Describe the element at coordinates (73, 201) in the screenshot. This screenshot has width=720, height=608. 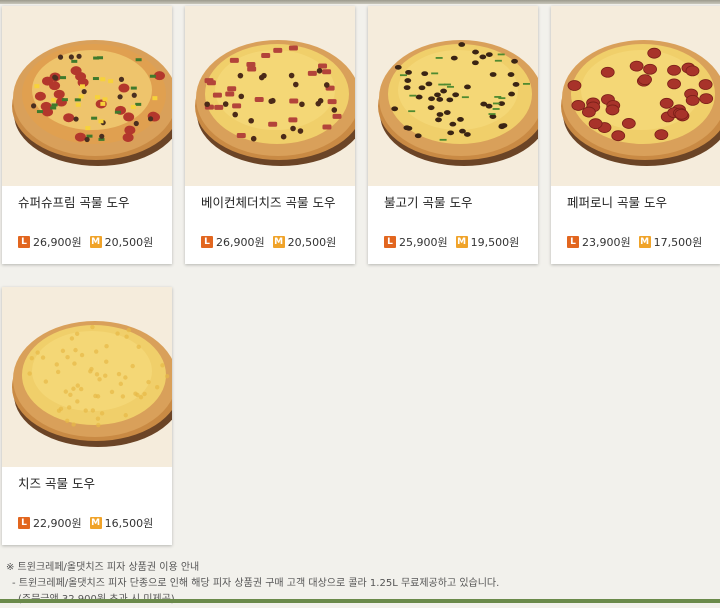
I see `product-name: 슈퍼슈프림 곡물 도우` at that location.